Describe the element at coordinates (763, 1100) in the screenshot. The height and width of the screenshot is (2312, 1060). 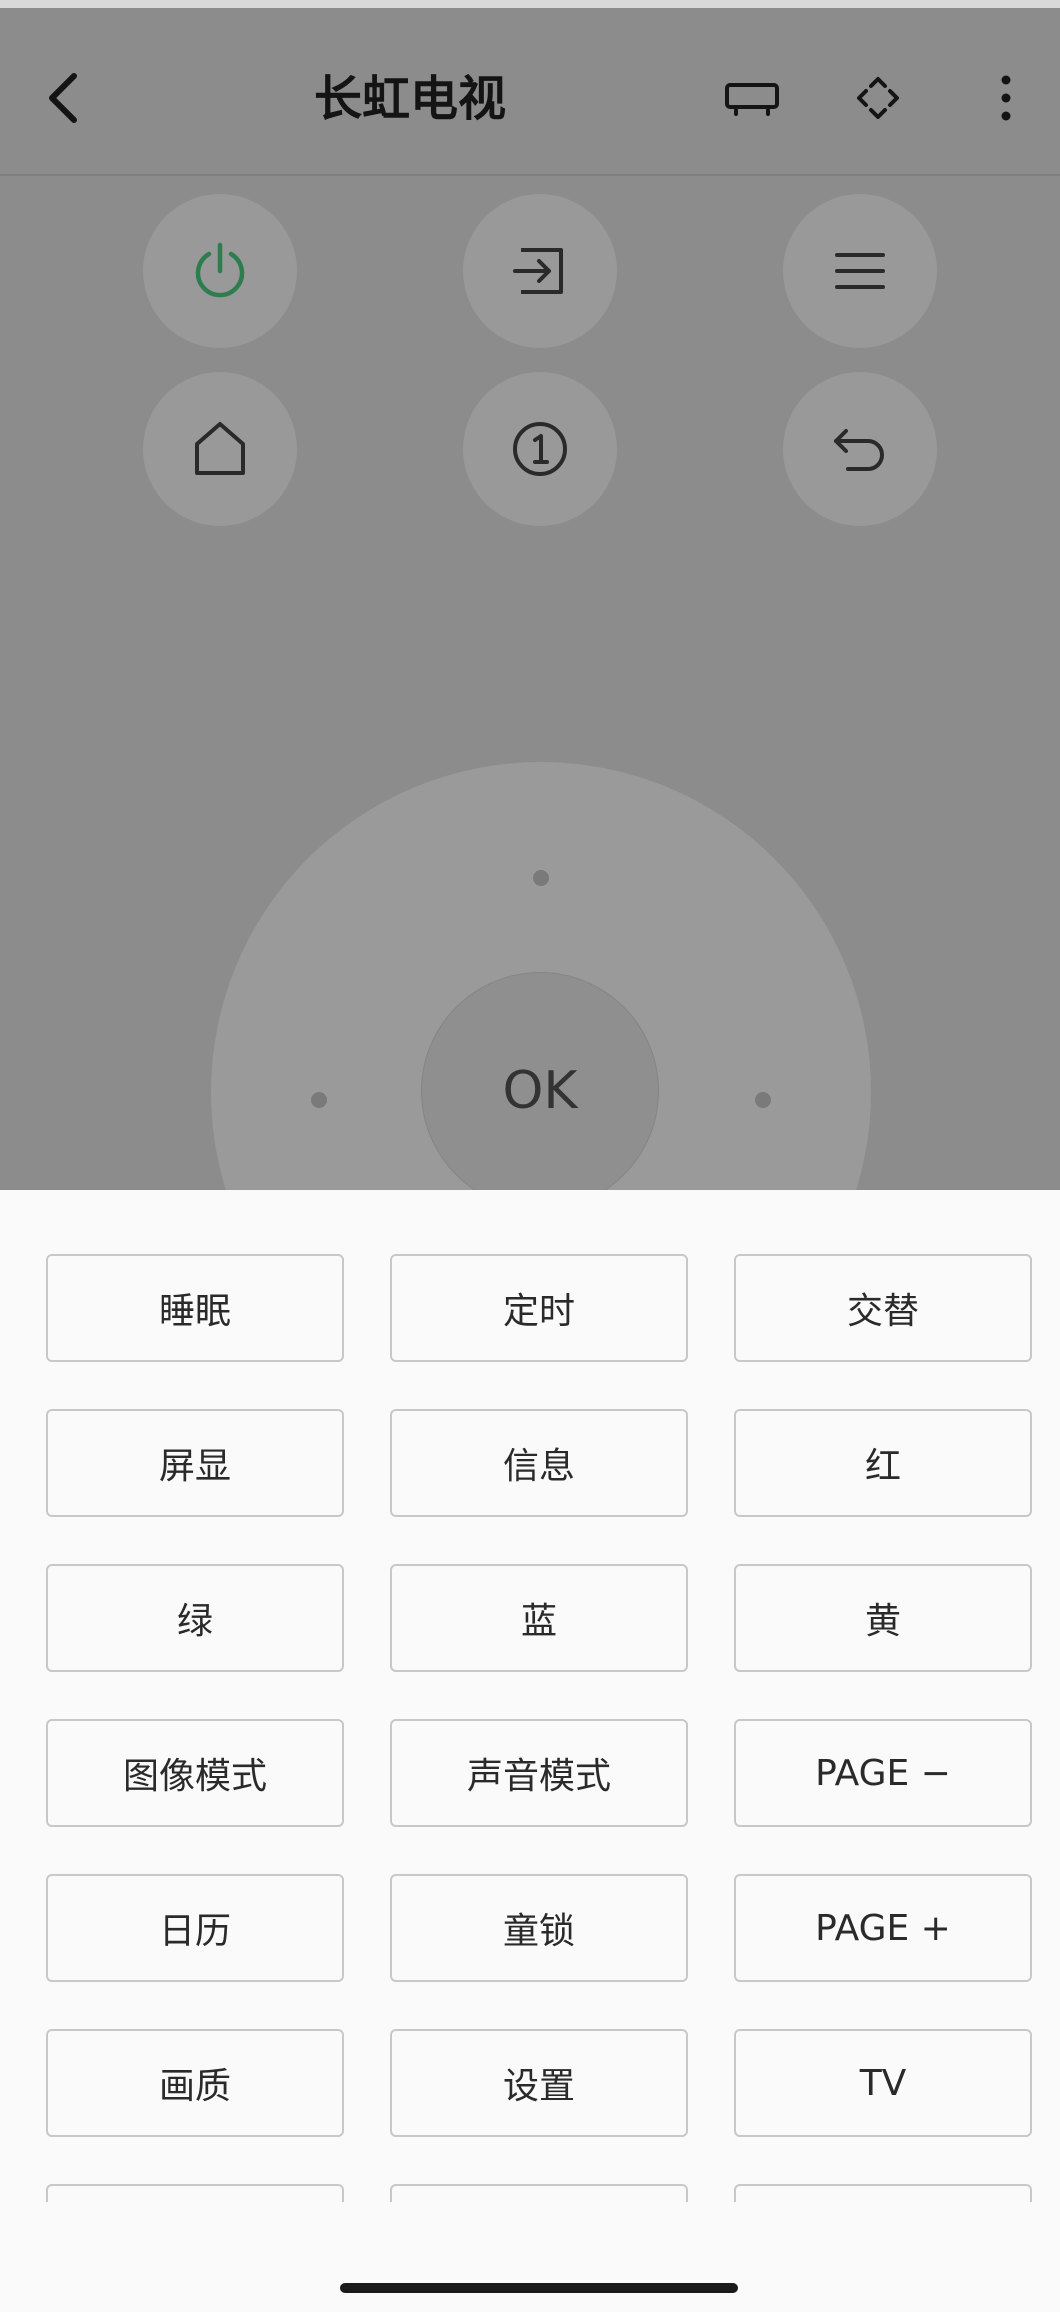
I see `dpad-right-button` at that location.